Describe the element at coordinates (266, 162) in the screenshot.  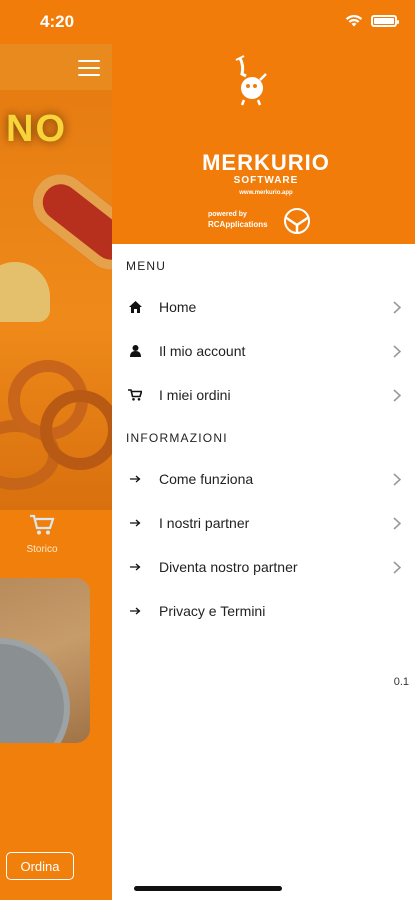
I see `brand-name: MERKURIO` at that location.